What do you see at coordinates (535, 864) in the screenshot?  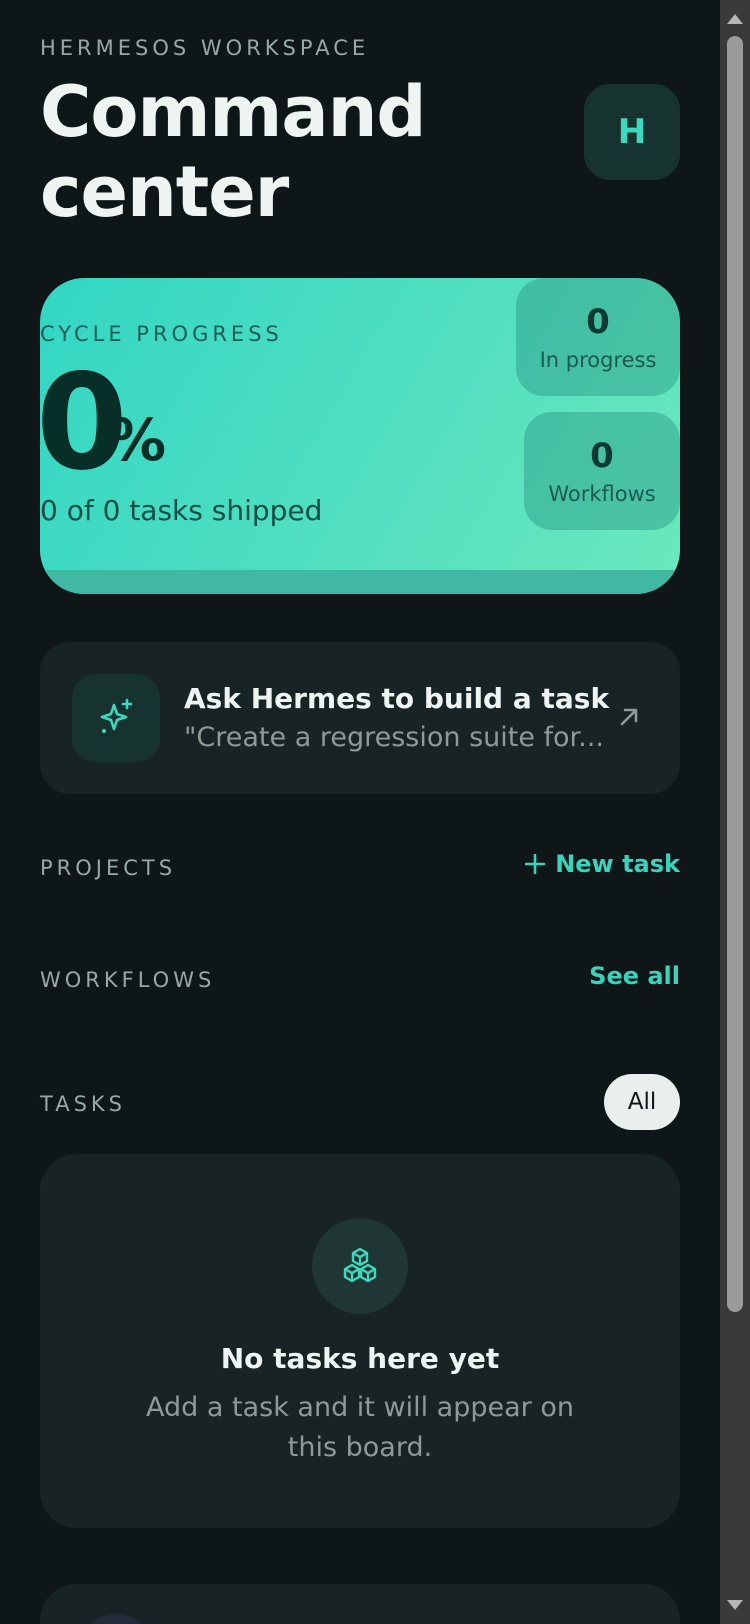 I see `plus-icon` at bounding box center [535, 864].